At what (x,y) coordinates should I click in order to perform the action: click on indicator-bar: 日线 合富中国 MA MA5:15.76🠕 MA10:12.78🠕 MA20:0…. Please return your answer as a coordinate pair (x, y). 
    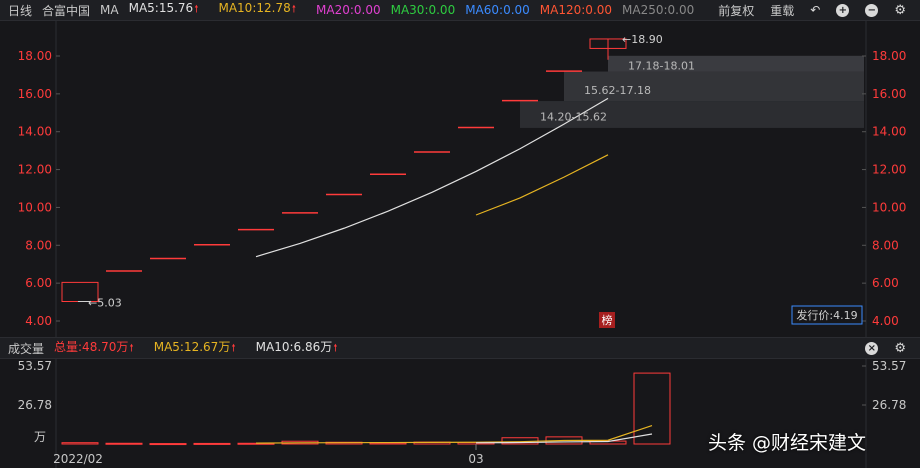
    Looking at the image, I should click on (460, 10).